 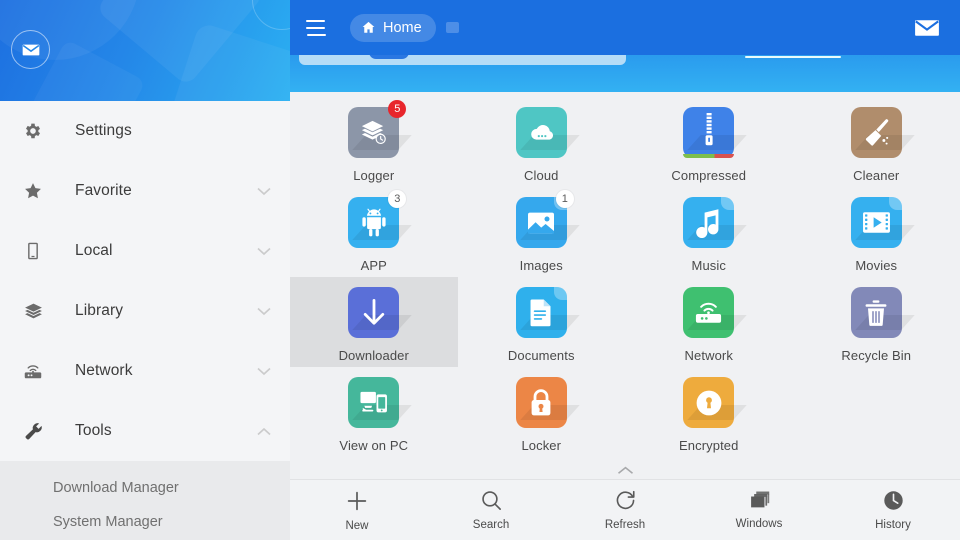 I want to click on bottom-toolbar: New Search Refresh Windows History, so click(x=625, y=509).